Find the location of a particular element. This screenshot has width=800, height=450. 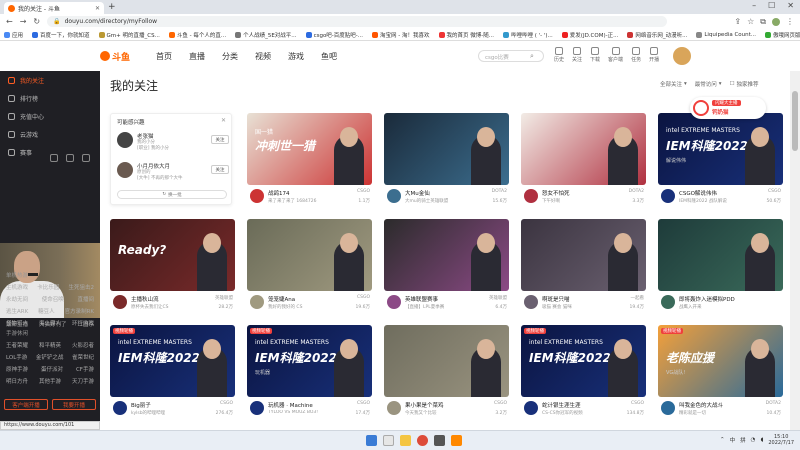

back-icon: ← is located at coordinates (9, 21).